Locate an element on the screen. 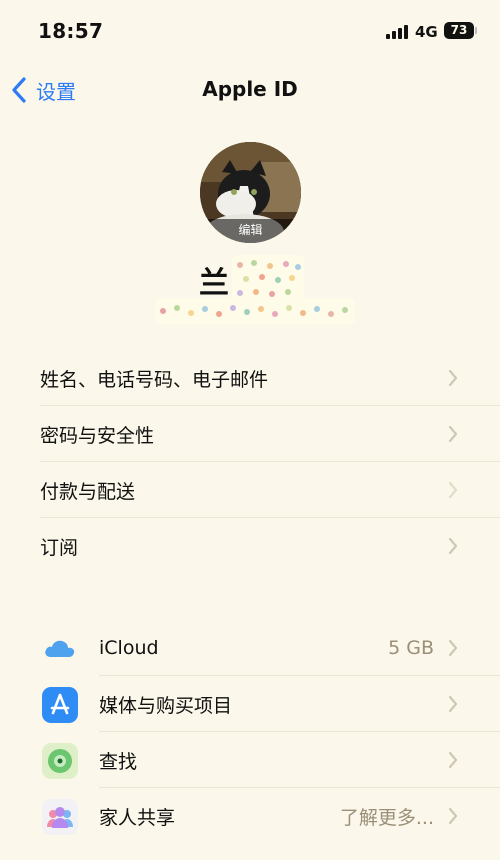 This screenshot has width=500, height=860. row-payment-shipping: 付款与配送 is located at coordinates (250, 490).